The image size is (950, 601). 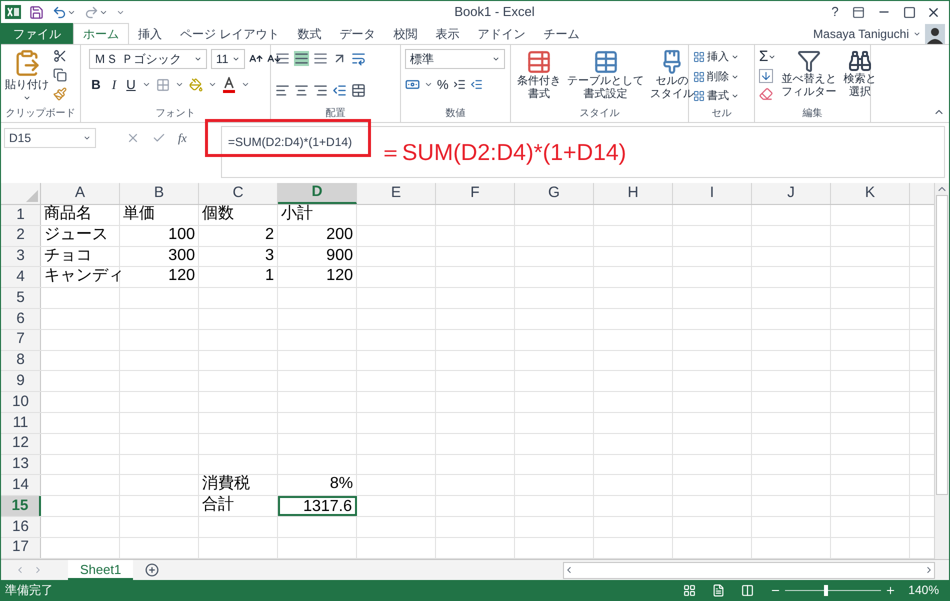 I want to click on table-cell: 120, so click(x=159, y=277).